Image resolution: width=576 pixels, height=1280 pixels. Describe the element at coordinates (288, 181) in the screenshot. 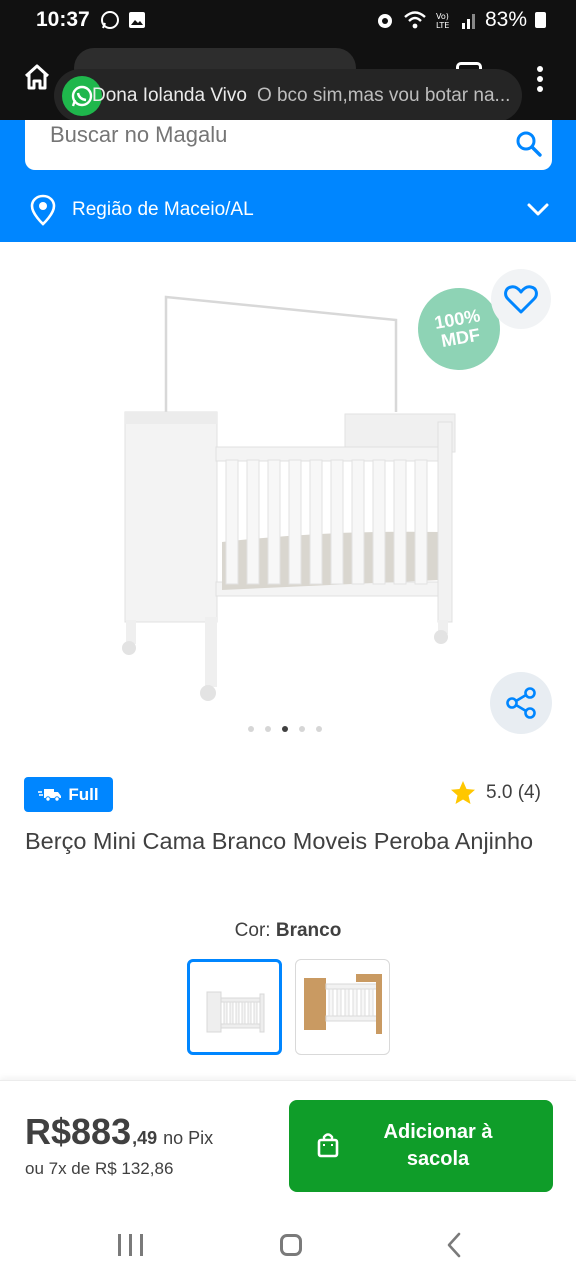

I see `site-header: Região de Maceio/AL` at that location.